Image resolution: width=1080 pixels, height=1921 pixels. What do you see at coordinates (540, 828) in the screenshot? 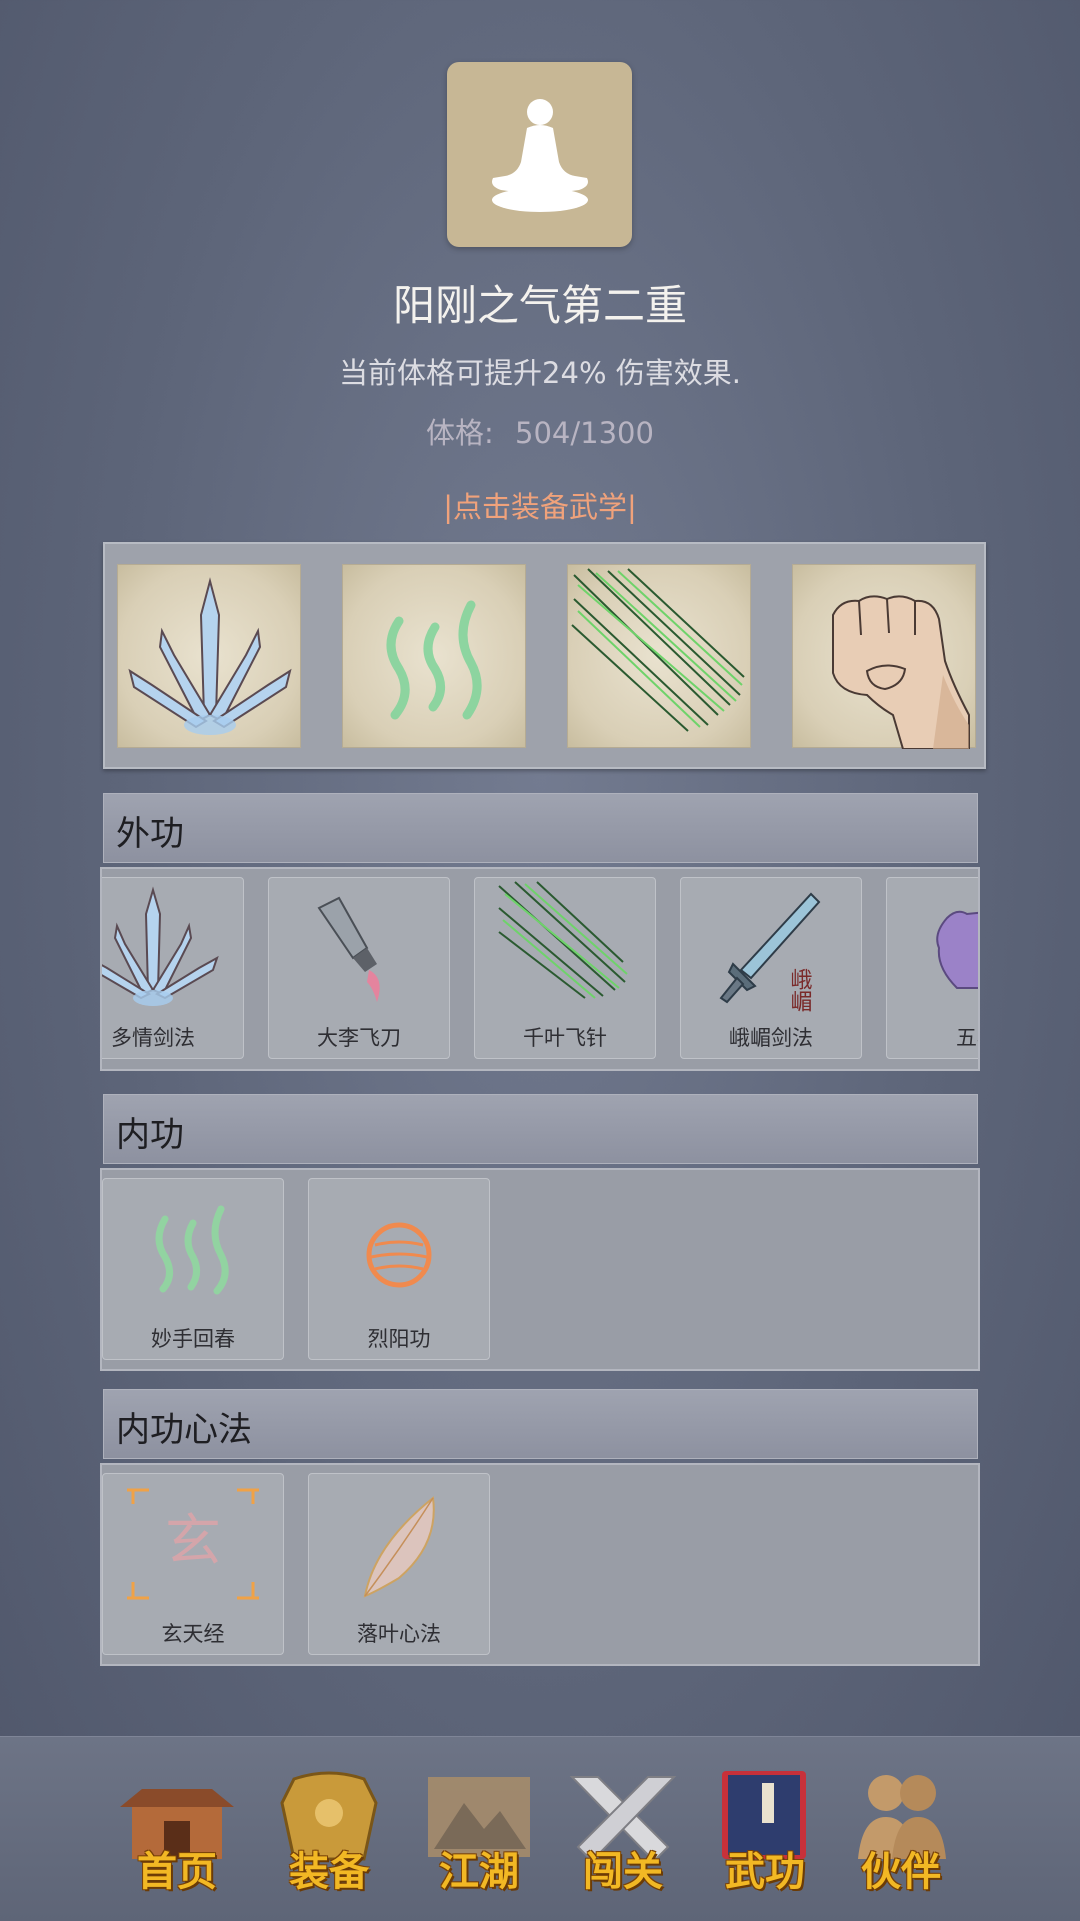
I see `external-skills-header: 外功` at bounding box center [540, 828].